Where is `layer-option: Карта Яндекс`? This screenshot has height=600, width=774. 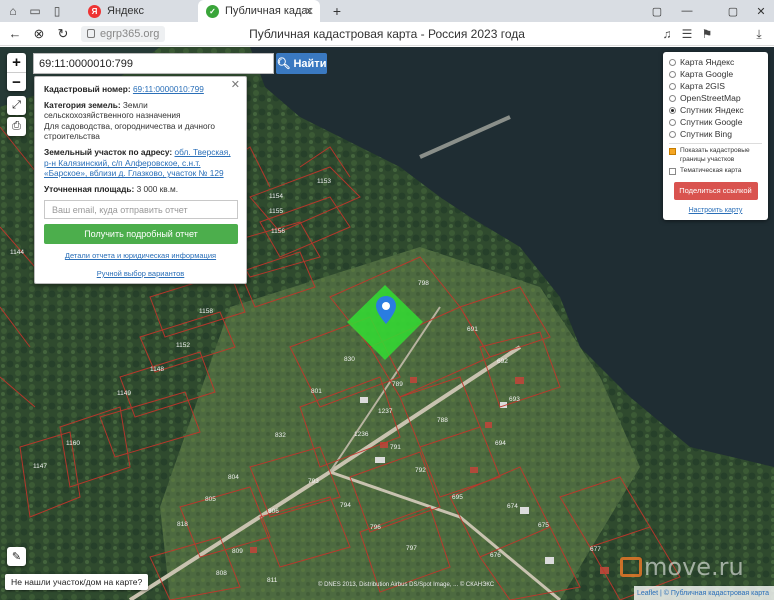
layer-option: Карта Яндекс is located at coordinates (715, 62).